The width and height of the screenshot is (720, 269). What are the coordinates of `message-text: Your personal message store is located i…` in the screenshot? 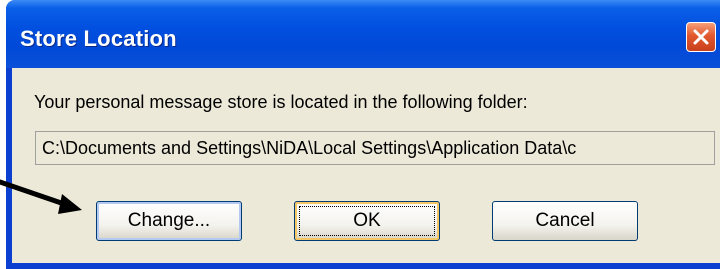 It's located at (281, 102).